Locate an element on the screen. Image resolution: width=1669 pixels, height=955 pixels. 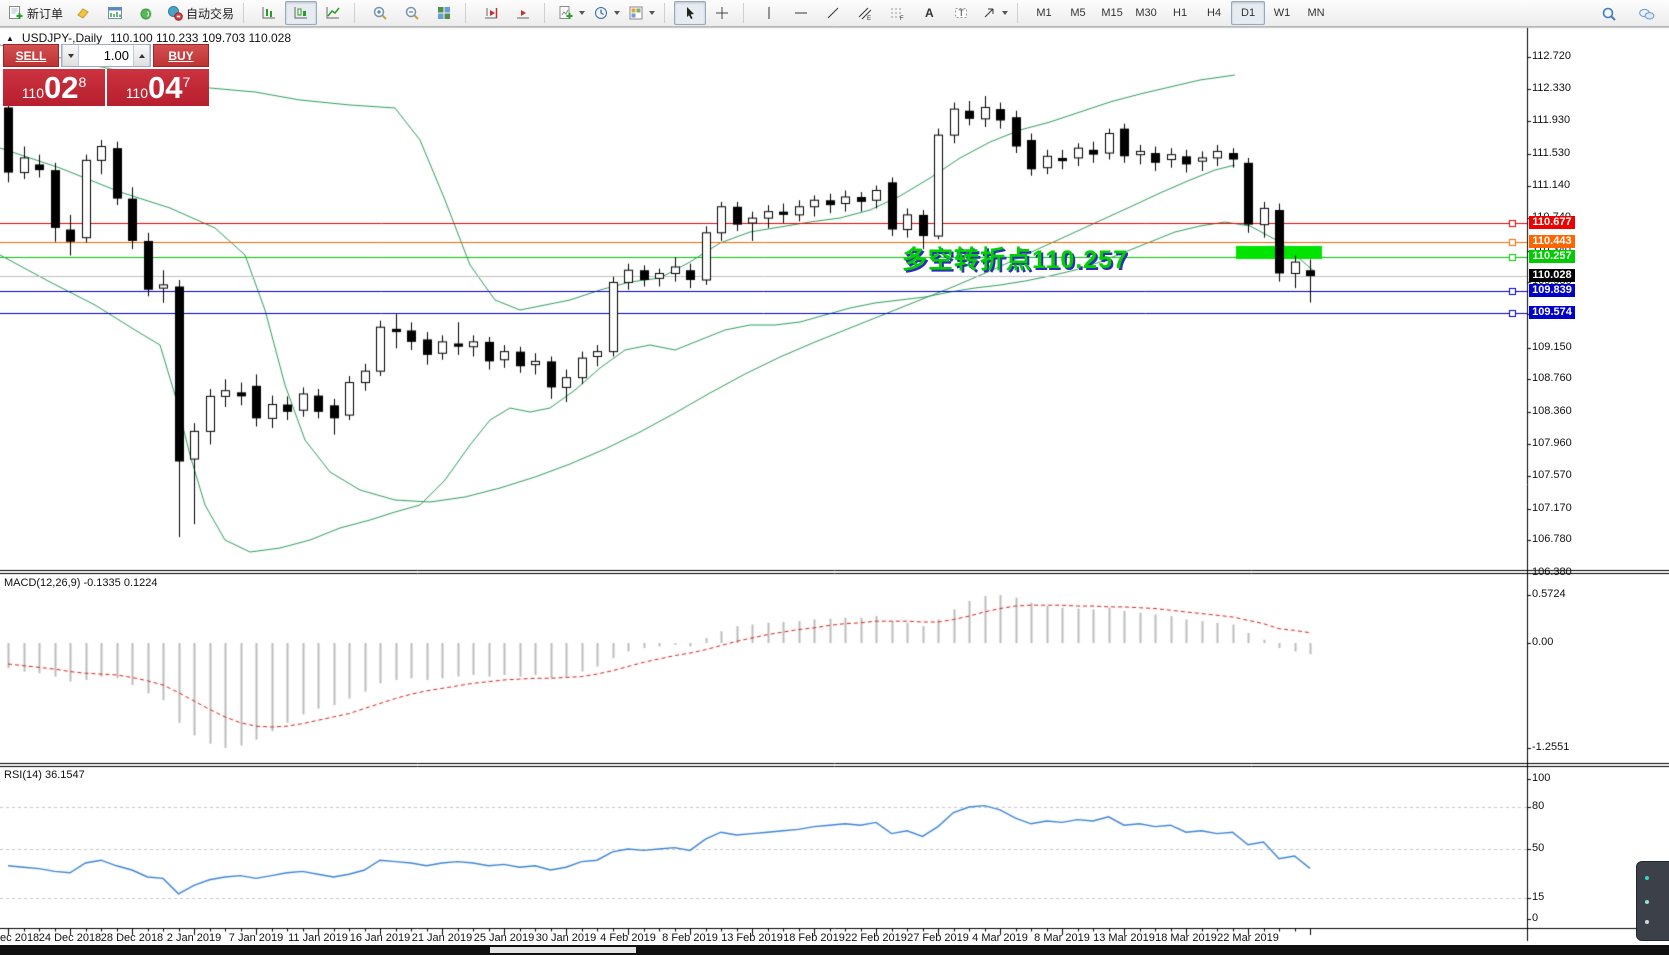
buy-price-big: 04 is located at coordinates (165, 87).